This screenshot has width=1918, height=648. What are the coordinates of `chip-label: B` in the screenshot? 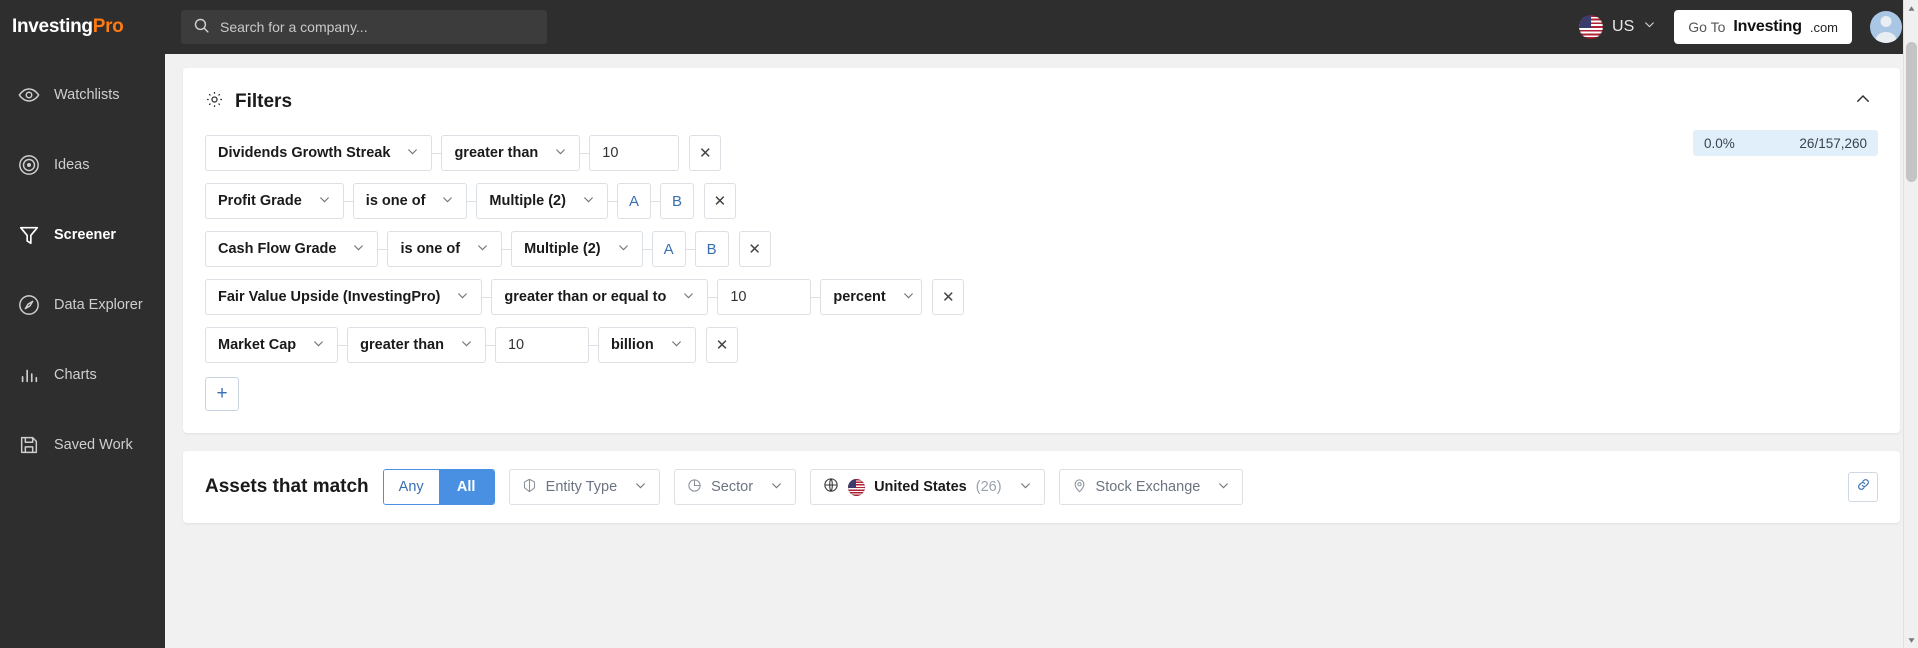 It's located at (711, 249).